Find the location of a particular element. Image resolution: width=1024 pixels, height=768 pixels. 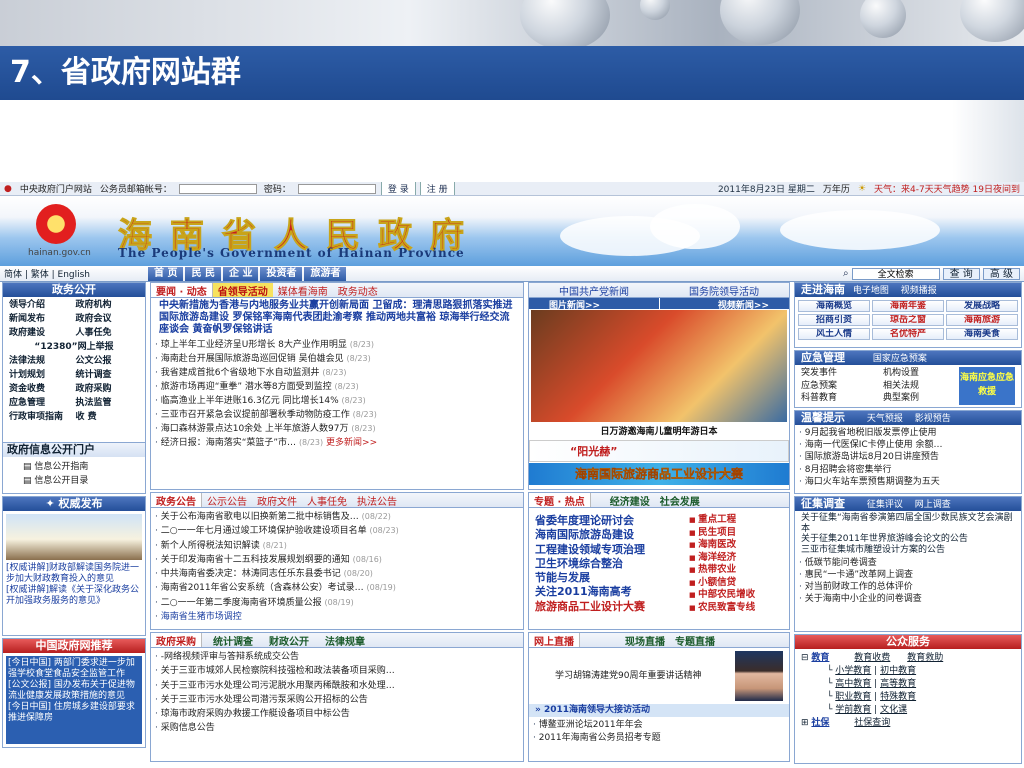

survey-item: 关于征集2011年世界旅游峰会论文的公告 is located at coordinates (908, 539).